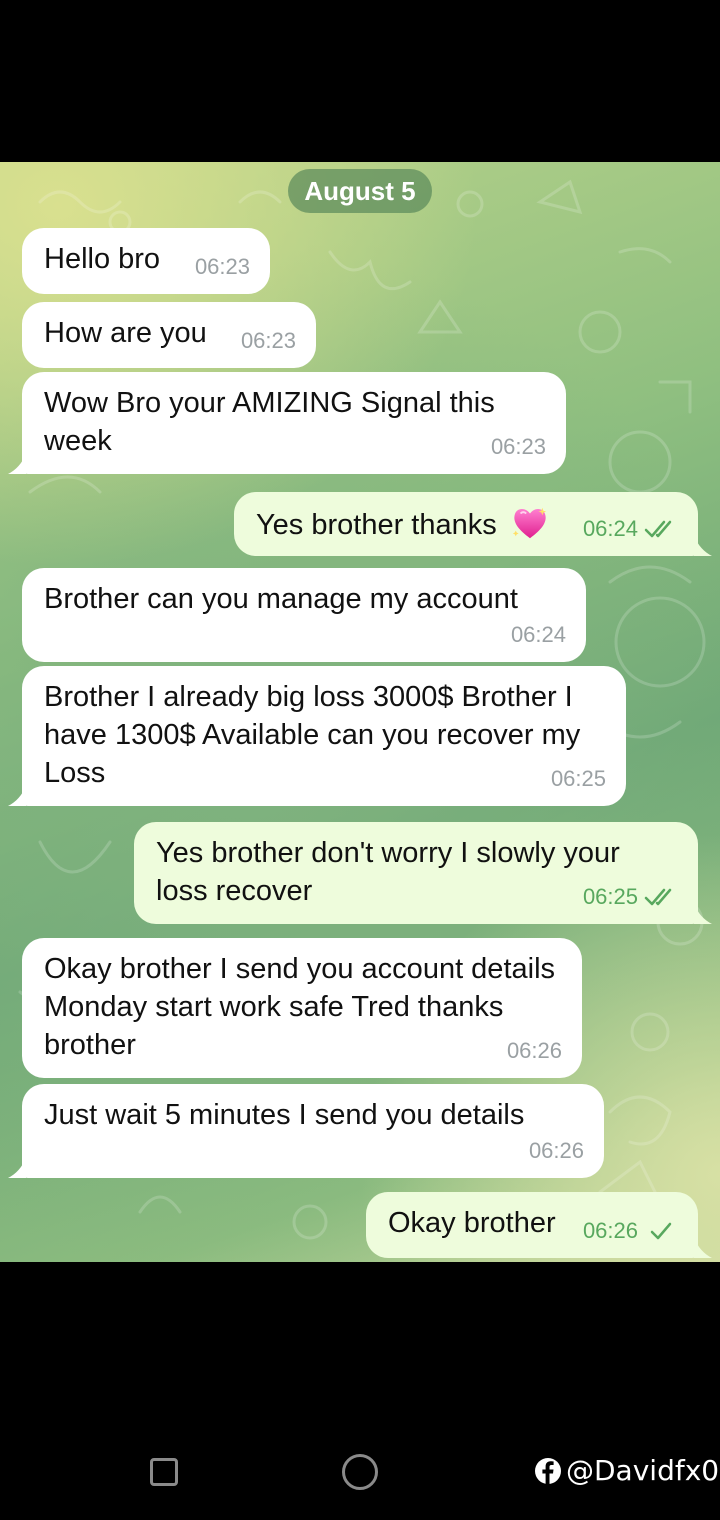 This screenshot has width=720, height=1520. I want to click on message-bubble-incoming: How are you 06:23, so click(169, 335).